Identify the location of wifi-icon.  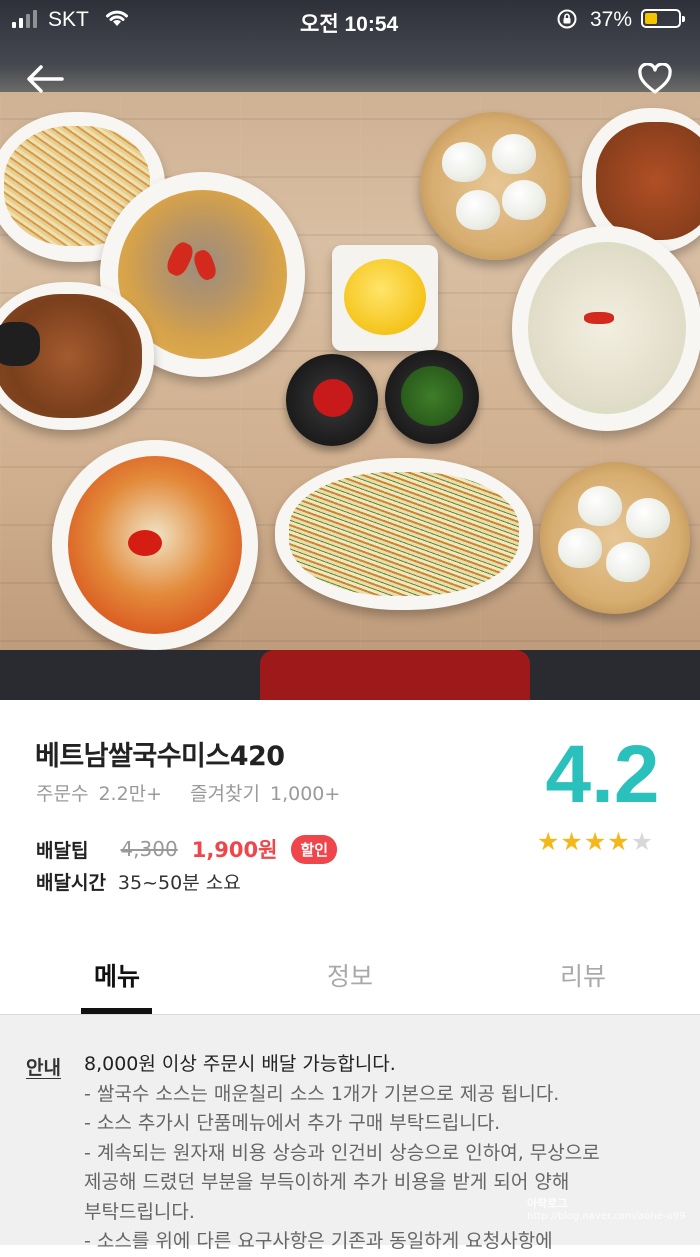
(117, 21).